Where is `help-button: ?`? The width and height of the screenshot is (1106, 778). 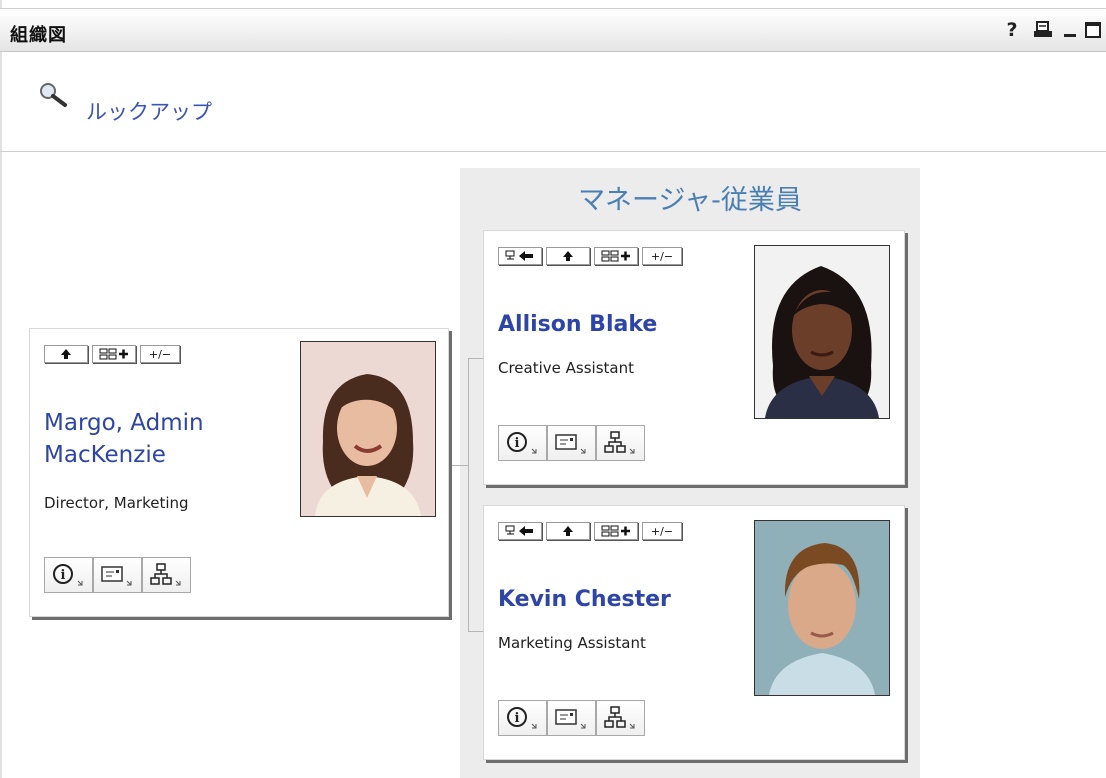 help-button: ? is located at coordinates (1012, 31).